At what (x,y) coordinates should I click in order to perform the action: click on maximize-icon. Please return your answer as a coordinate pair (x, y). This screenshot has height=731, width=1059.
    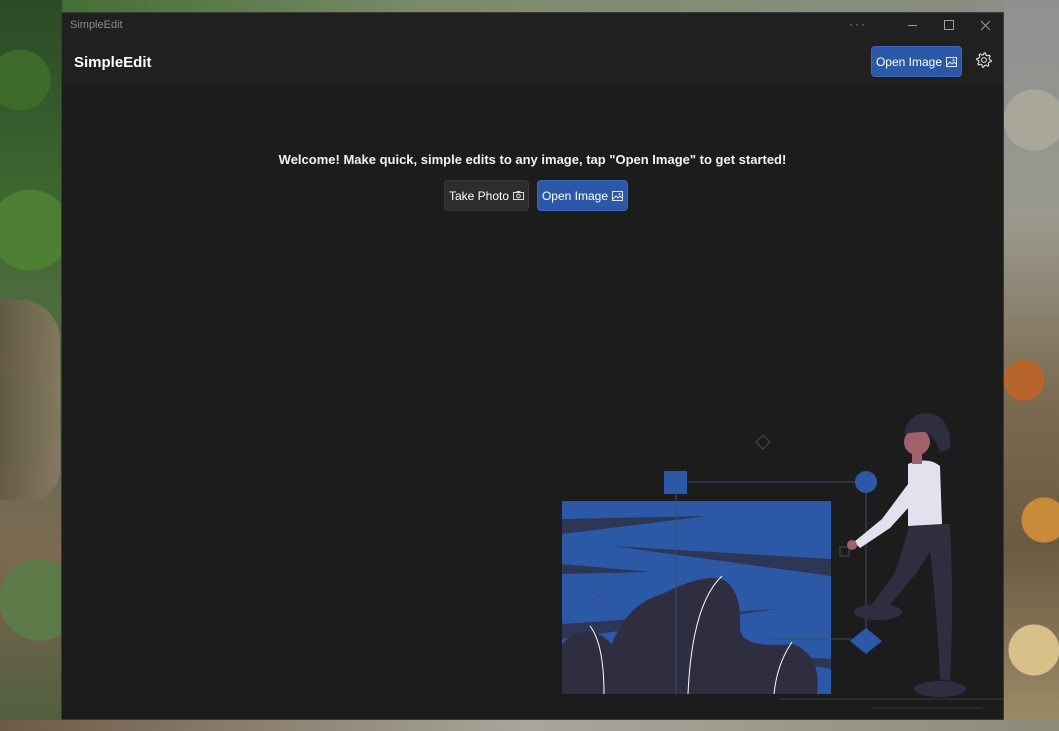
    Looking at the image, I should click on (949, 25).